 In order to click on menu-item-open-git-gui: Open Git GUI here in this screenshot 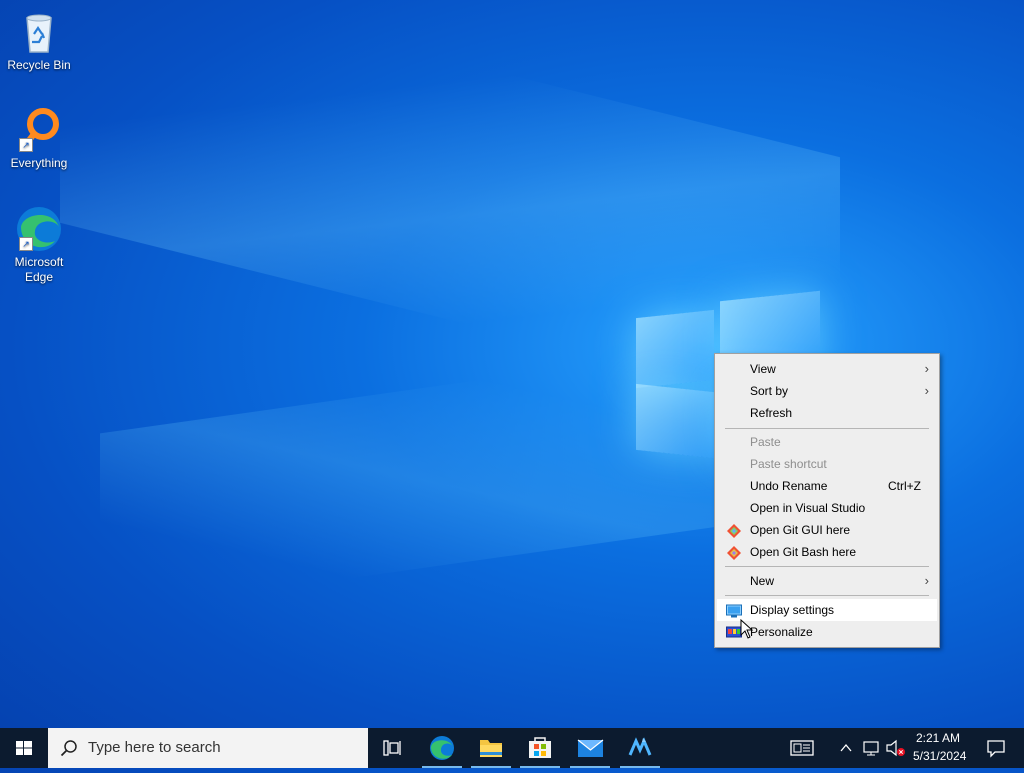, I will do `click(827, 530)`.